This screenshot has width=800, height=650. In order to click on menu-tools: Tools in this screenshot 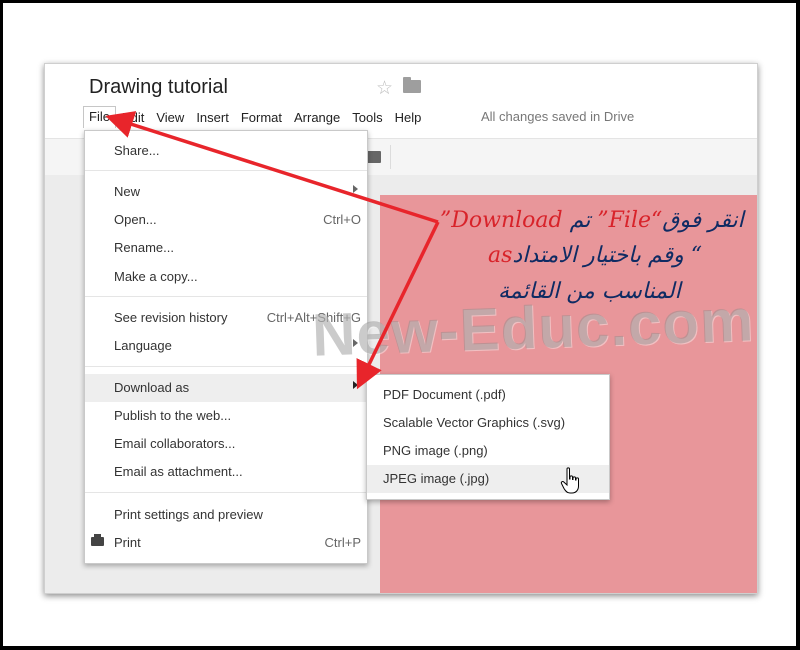, I will do `click(367, 117)`.